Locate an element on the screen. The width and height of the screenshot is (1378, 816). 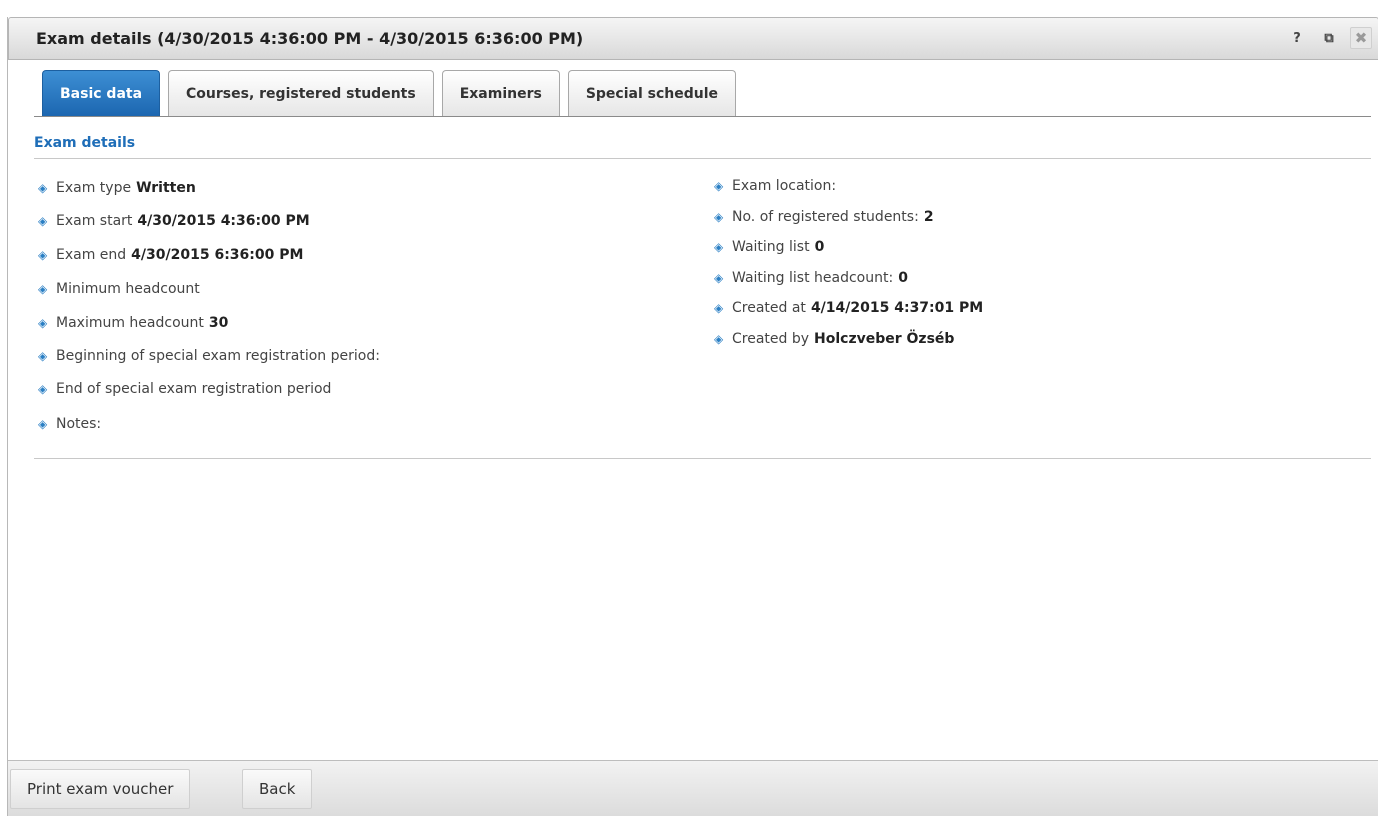
field-exam-end: ◈ Exam end 4/30/2015 6:36:00 PM is located at coordinates (170, 255).